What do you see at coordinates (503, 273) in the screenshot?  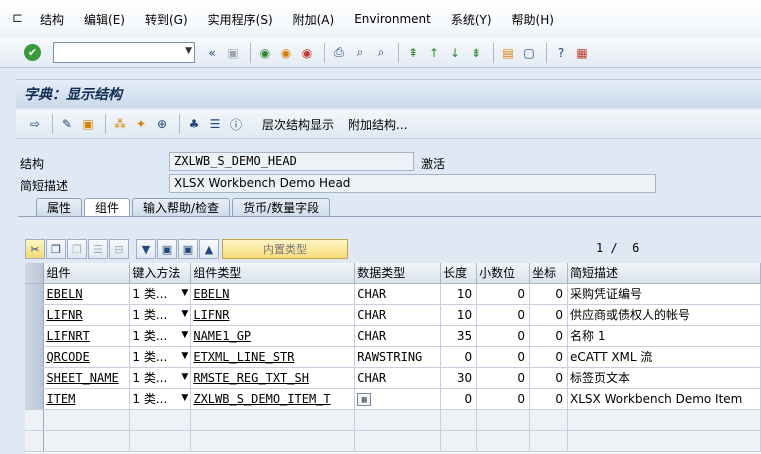 I see `column-header-decimals: 小数位` at bounding box center [503, 273].